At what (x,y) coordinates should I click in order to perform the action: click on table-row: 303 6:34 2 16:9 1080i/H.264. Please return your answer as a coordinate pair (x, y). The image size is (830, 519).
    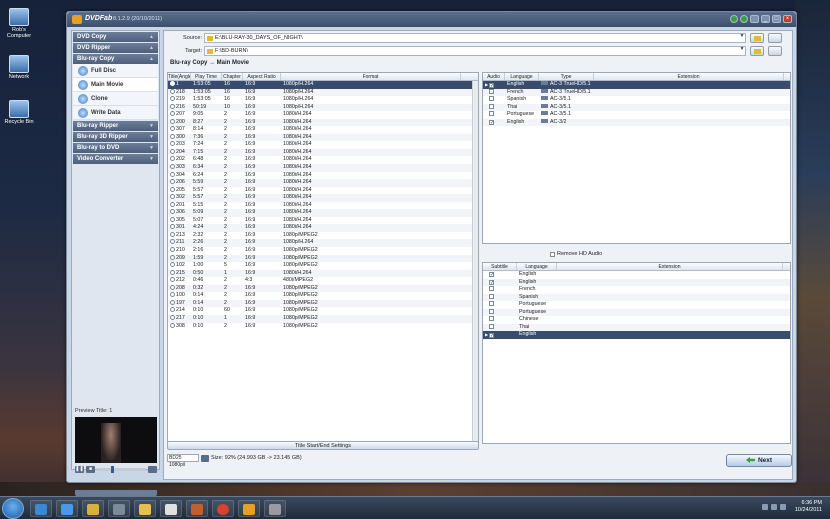
    Looking at the image, I should click on (323, 168).